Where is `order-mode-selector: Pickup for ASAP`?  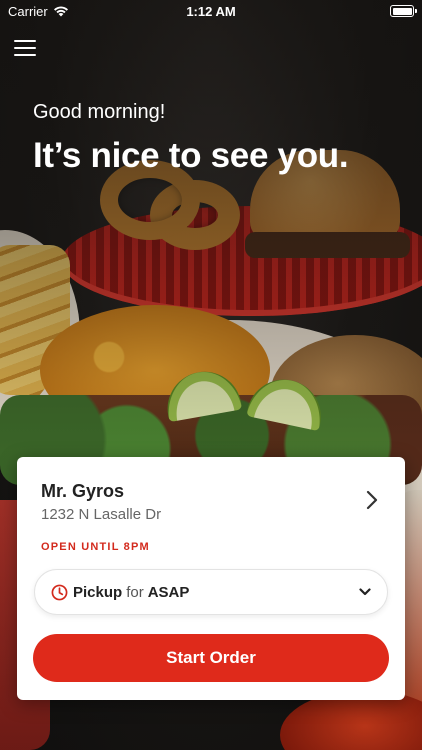
order-mode-selector: Pickup for ASAP is located at coordinates (211, 592).